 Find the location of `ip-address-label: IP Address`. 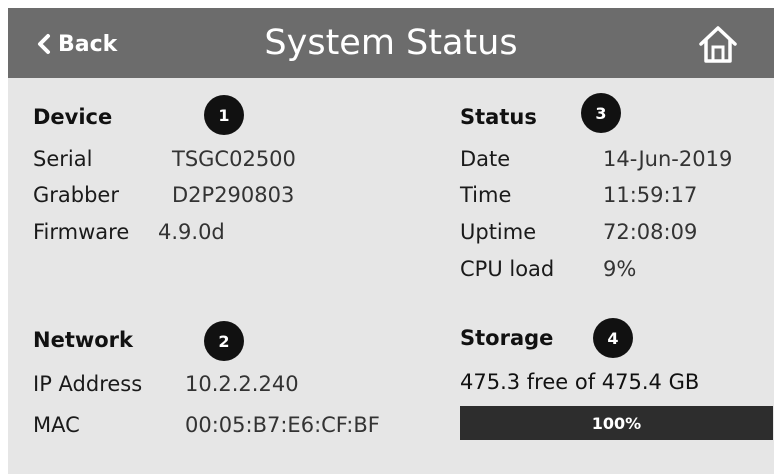

ip-address-label: IP Address is located at coordinates (88, 384).